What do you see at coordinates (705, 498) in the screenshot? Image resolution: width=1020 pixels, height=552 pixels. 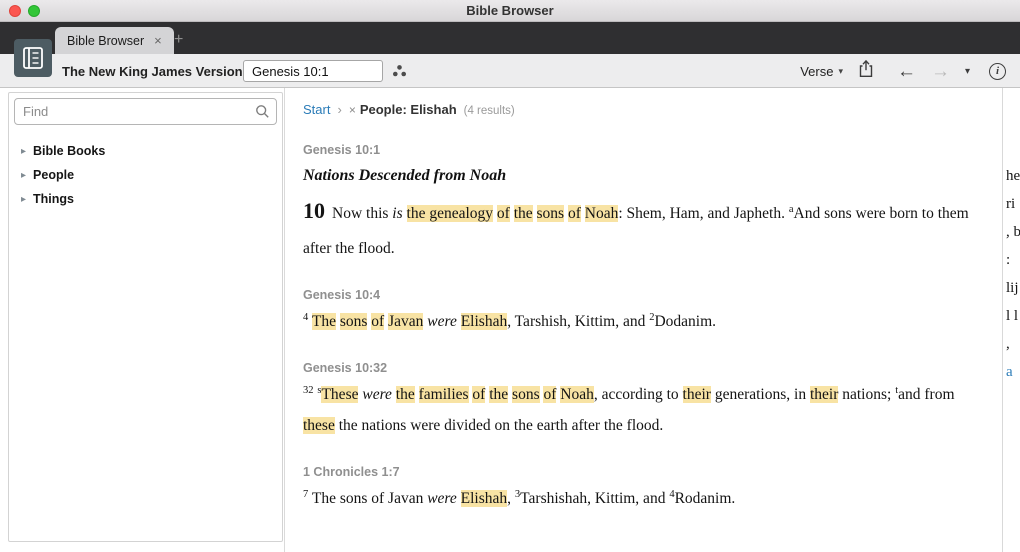 I see `verse-segment: Rodanim.` at bounding box center [705, 498].